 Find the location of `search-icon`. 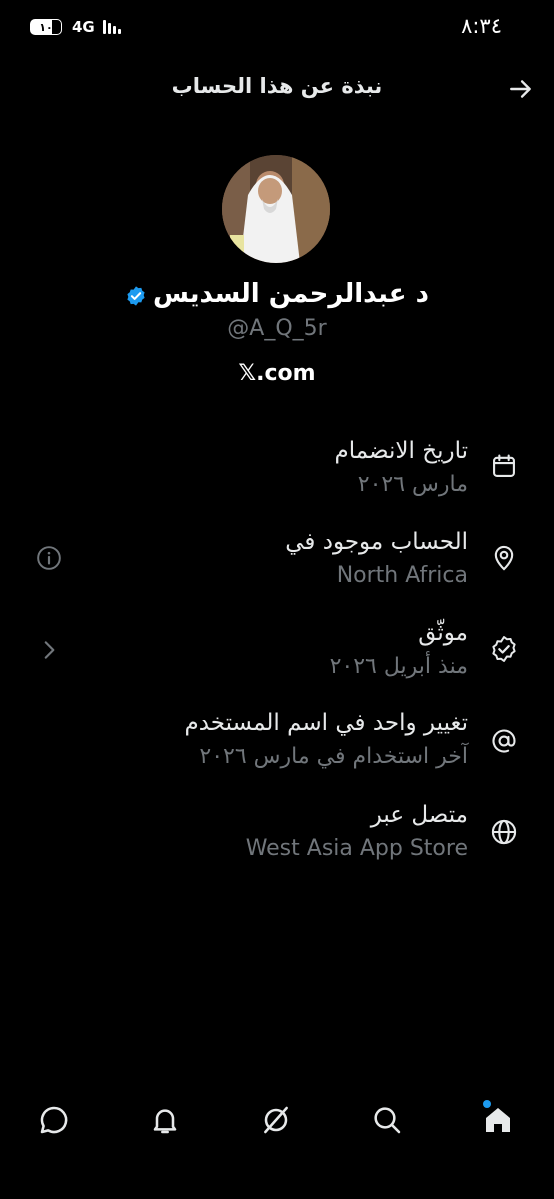

search-icon is located at coordinates (387, 1120).